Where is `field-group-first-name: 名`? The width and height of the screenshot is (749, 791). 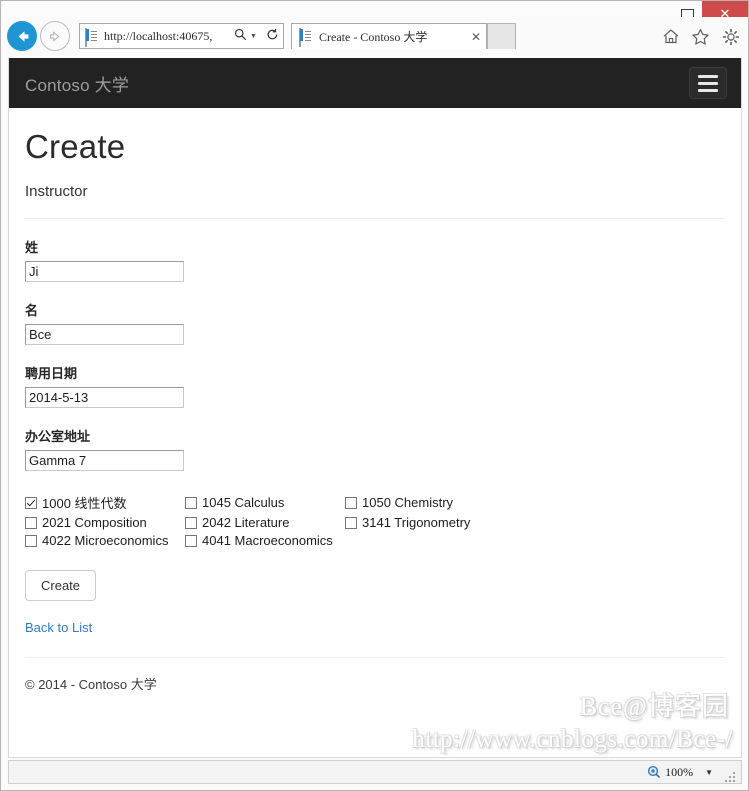 field-group-first-name: 名 is located at coordinates (375, 322).